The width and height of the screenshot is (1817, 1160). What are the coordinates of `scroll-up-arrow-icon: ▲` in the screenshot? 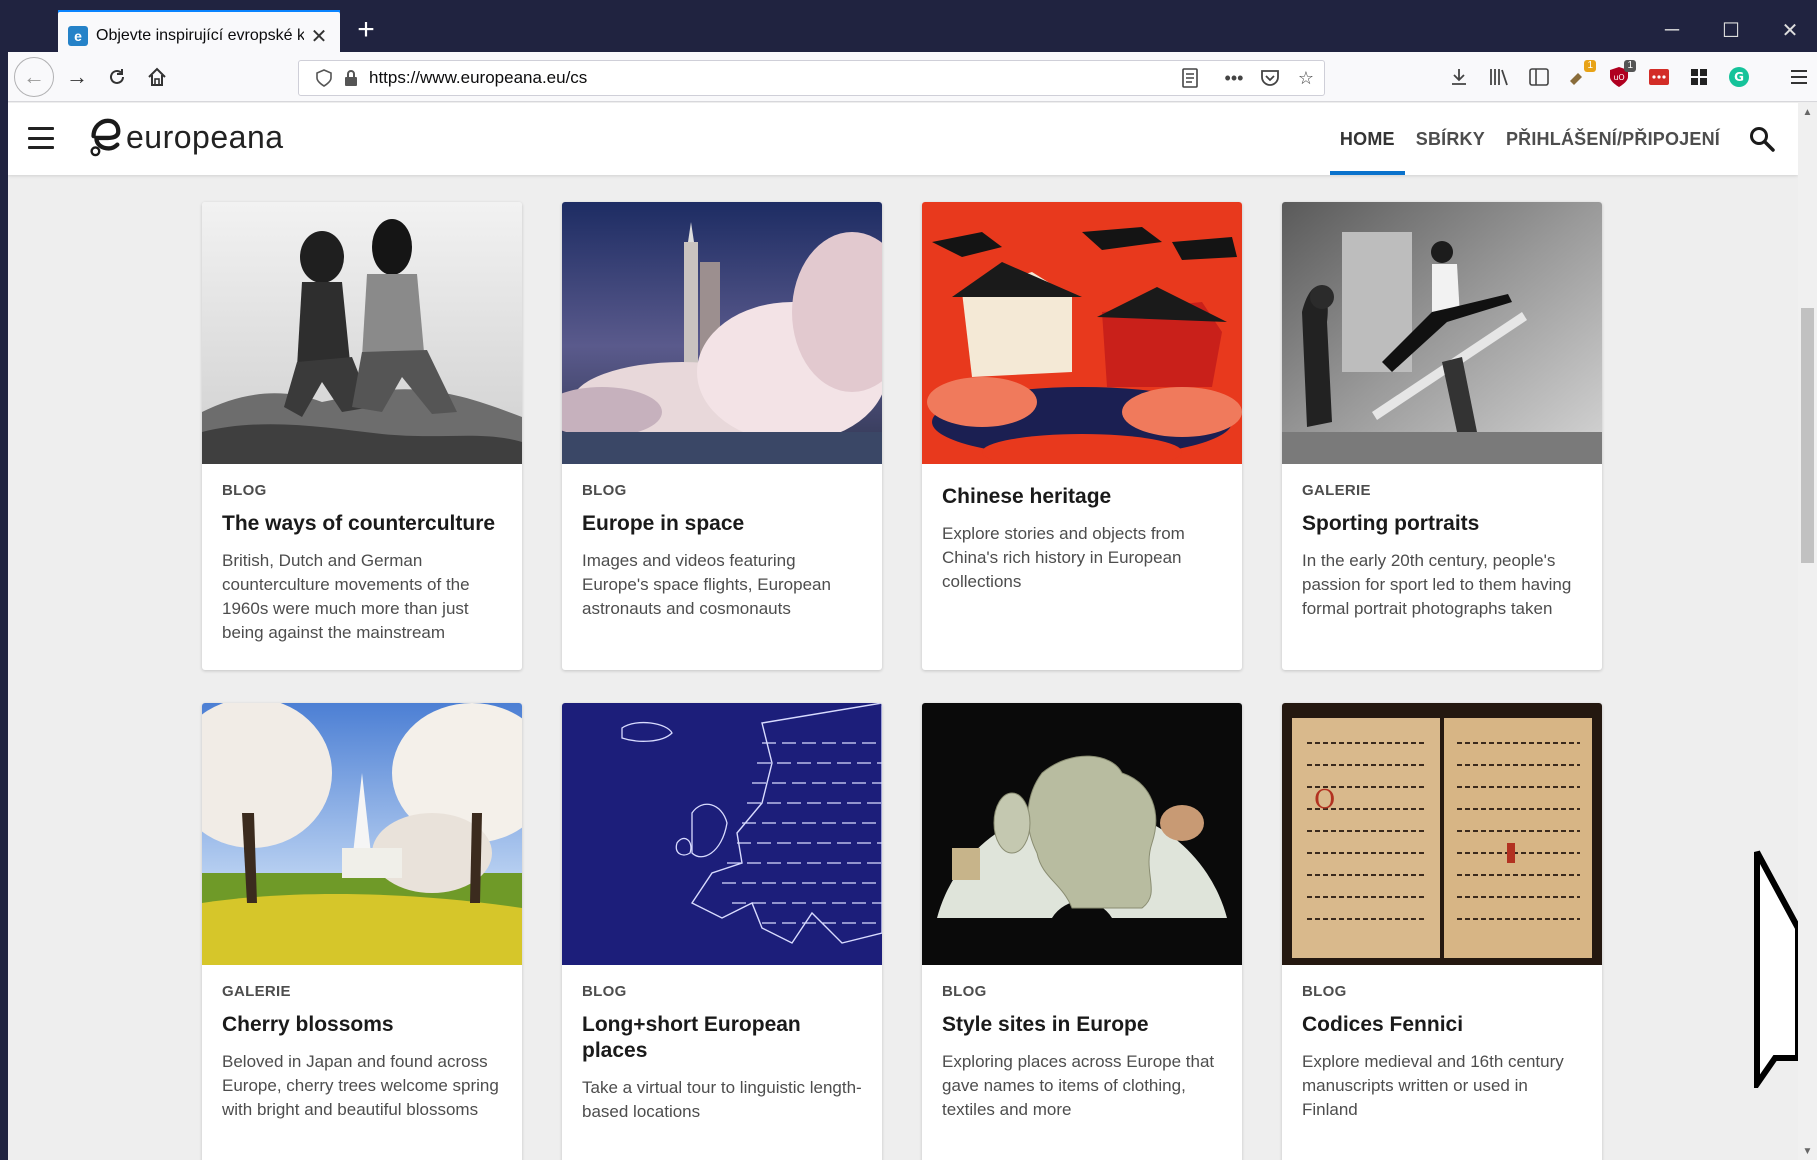 It's located at (1807, 112).